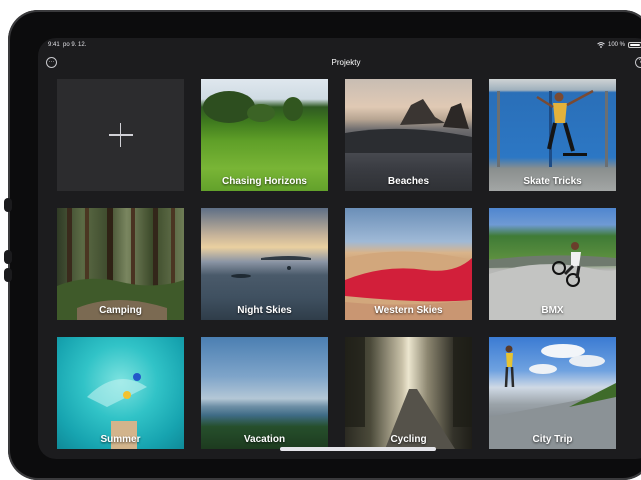  I want to click on project-tile-city-trip: City Trip, so click(552, 393).